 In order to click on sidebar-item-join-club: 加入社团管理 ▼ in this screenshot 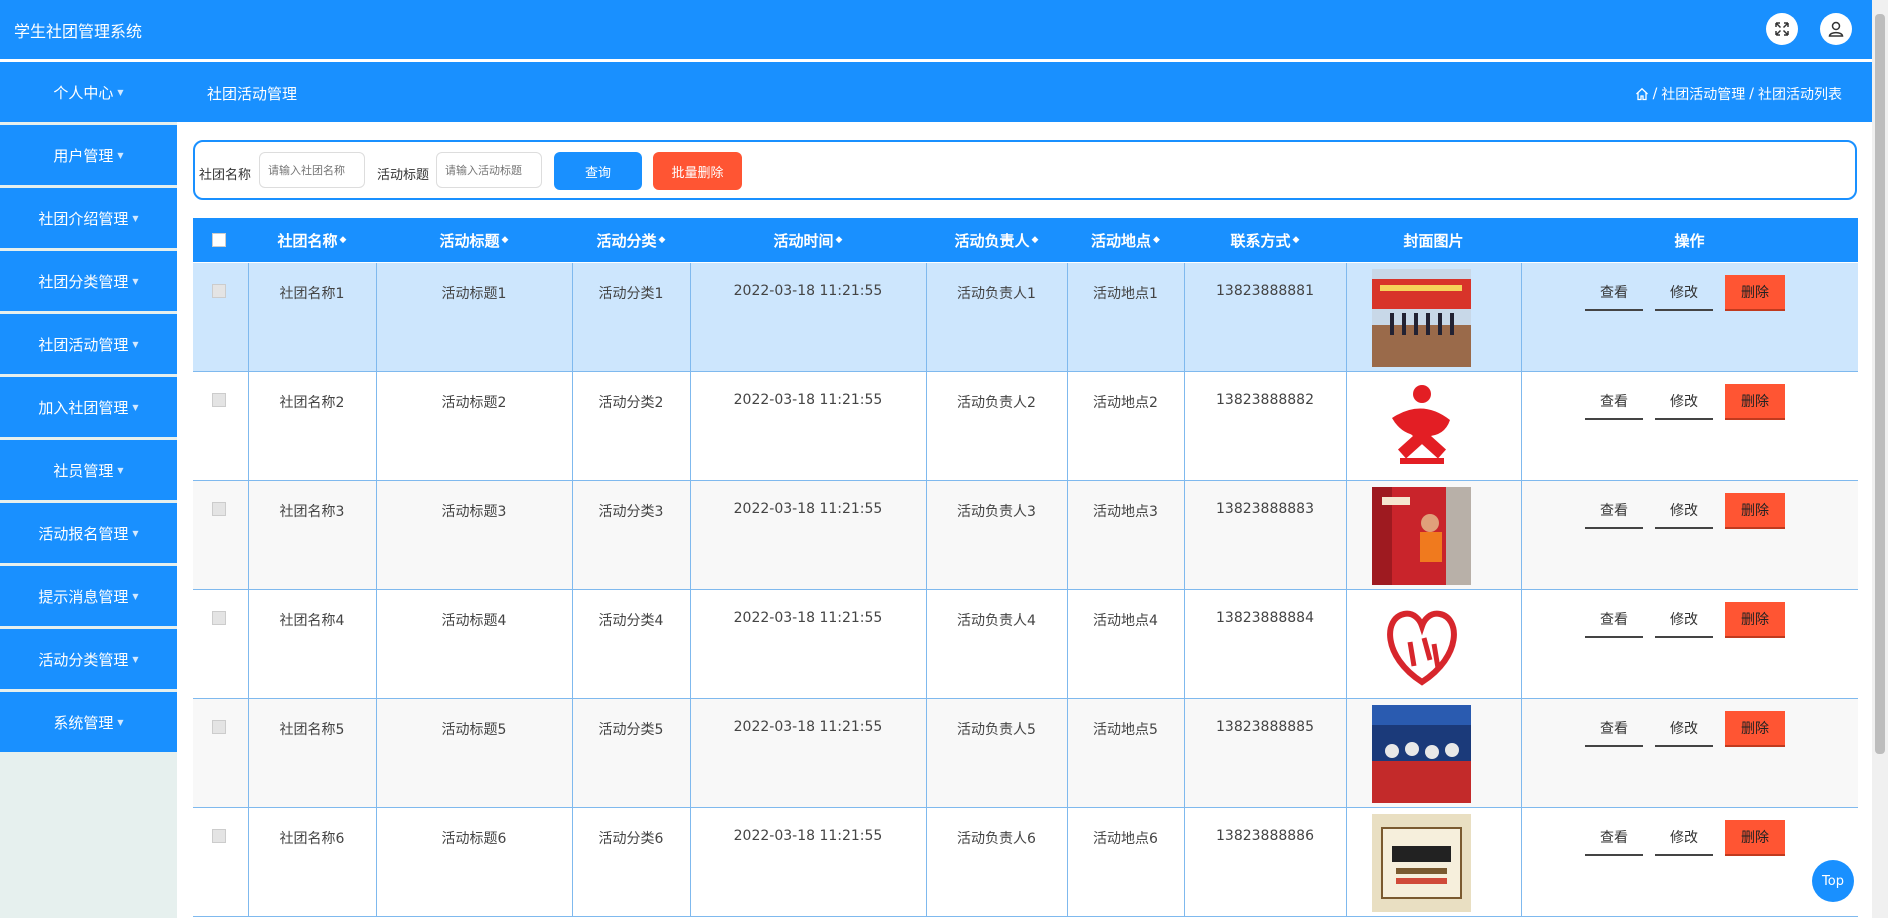, I will do `click(88, 407)`.